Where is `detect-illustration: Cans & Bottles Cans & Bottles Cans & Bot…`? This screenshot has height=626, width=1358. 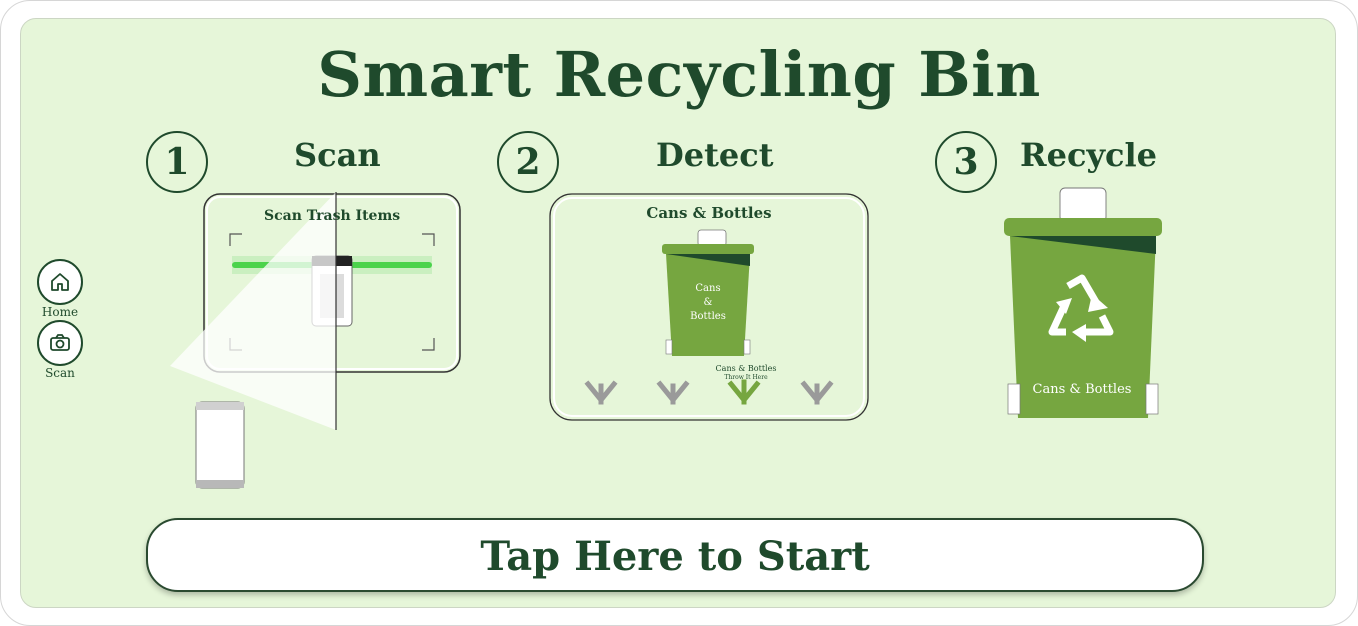 detect-illustration: Cans & Bottles Cans & Bottles Cans & Bot… is located at coordinates (709, 307).